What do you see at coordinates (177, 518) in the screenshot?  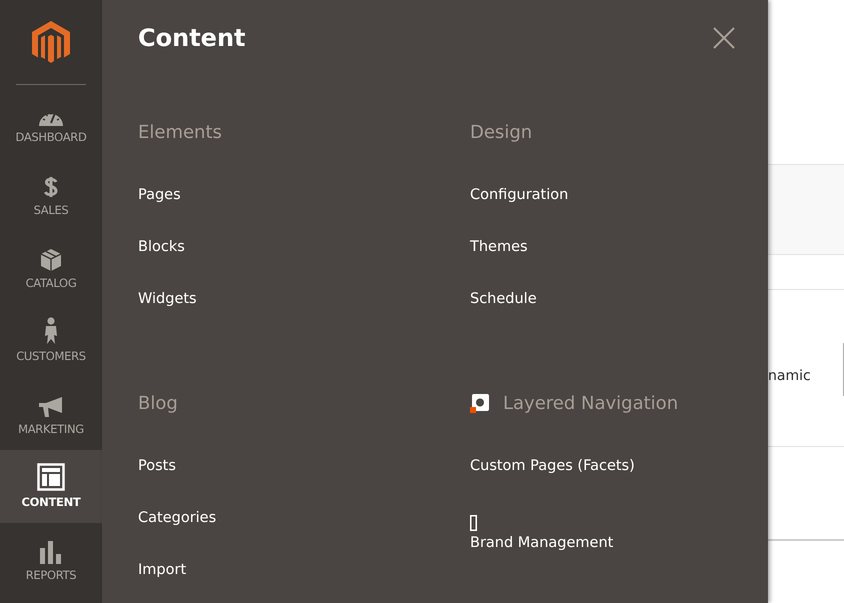 I see `menu-link: Categories` at bounding box center [177, 518].